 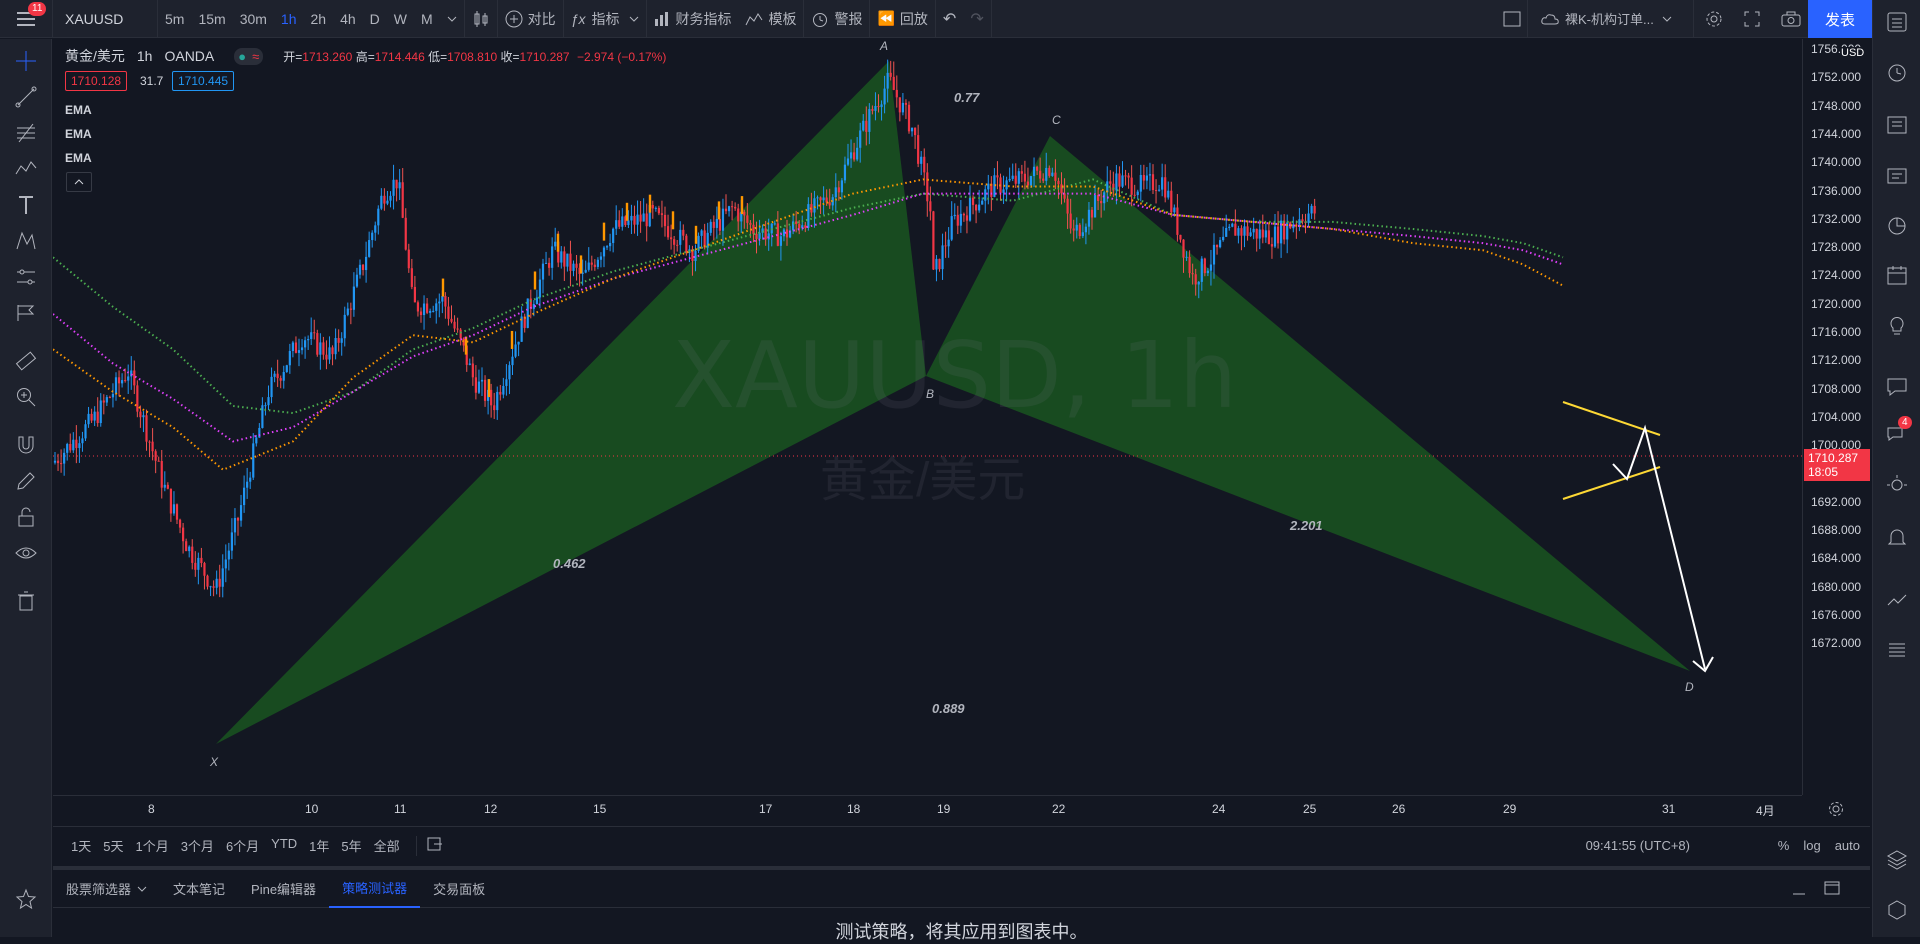 What do you see at coordinates (26, 205) in the screenshot?
I see `text-tool` at bounding box center [26, 205].